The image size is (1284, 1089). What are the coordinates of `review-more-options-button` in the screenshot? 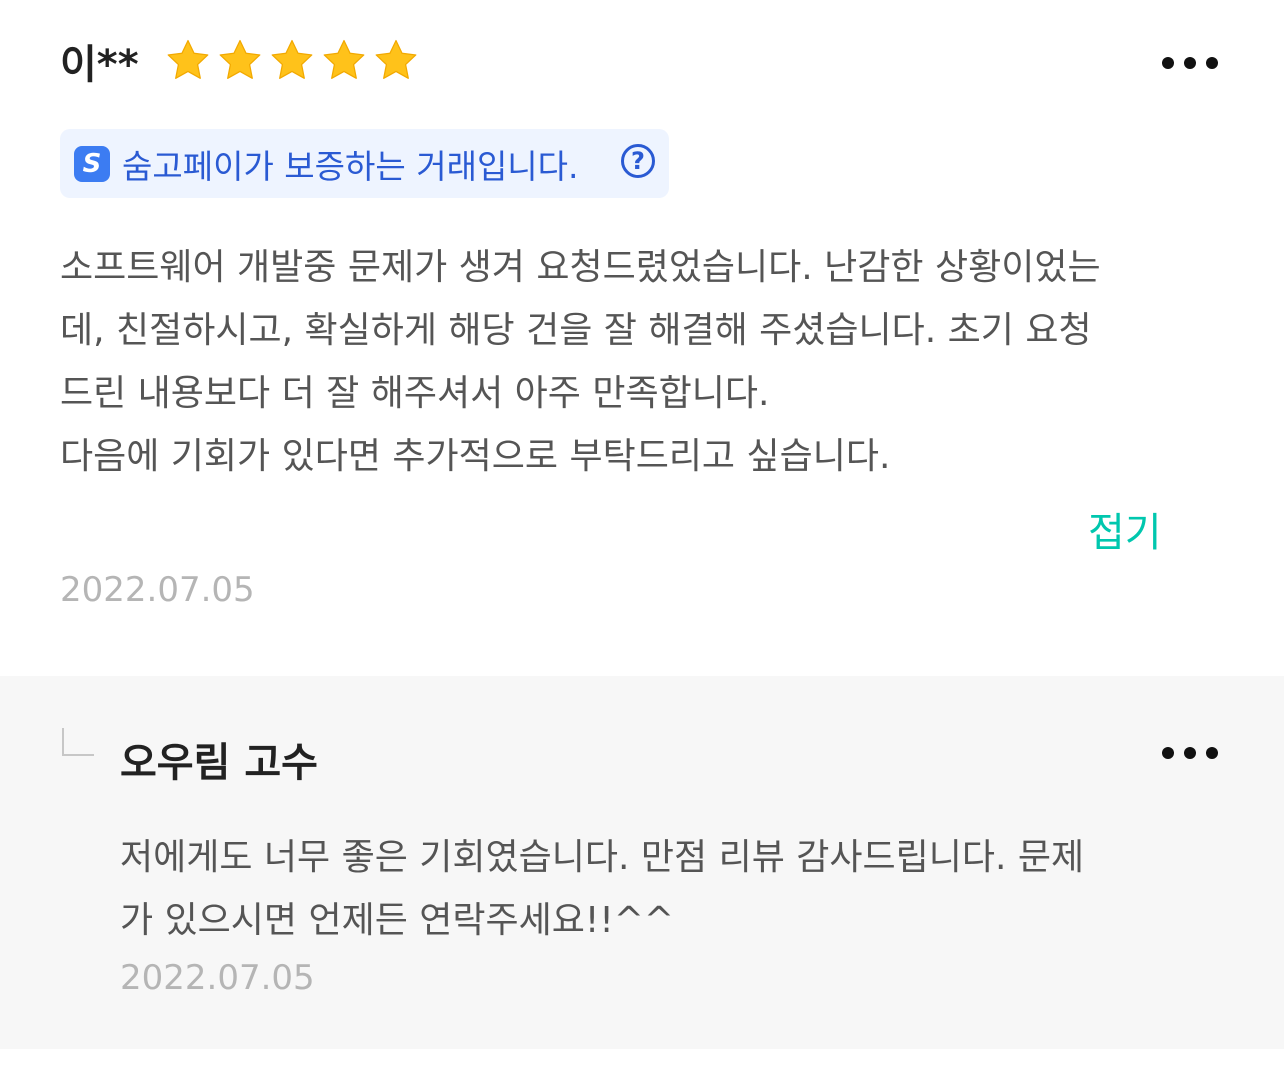 It's located at (1190, 63).